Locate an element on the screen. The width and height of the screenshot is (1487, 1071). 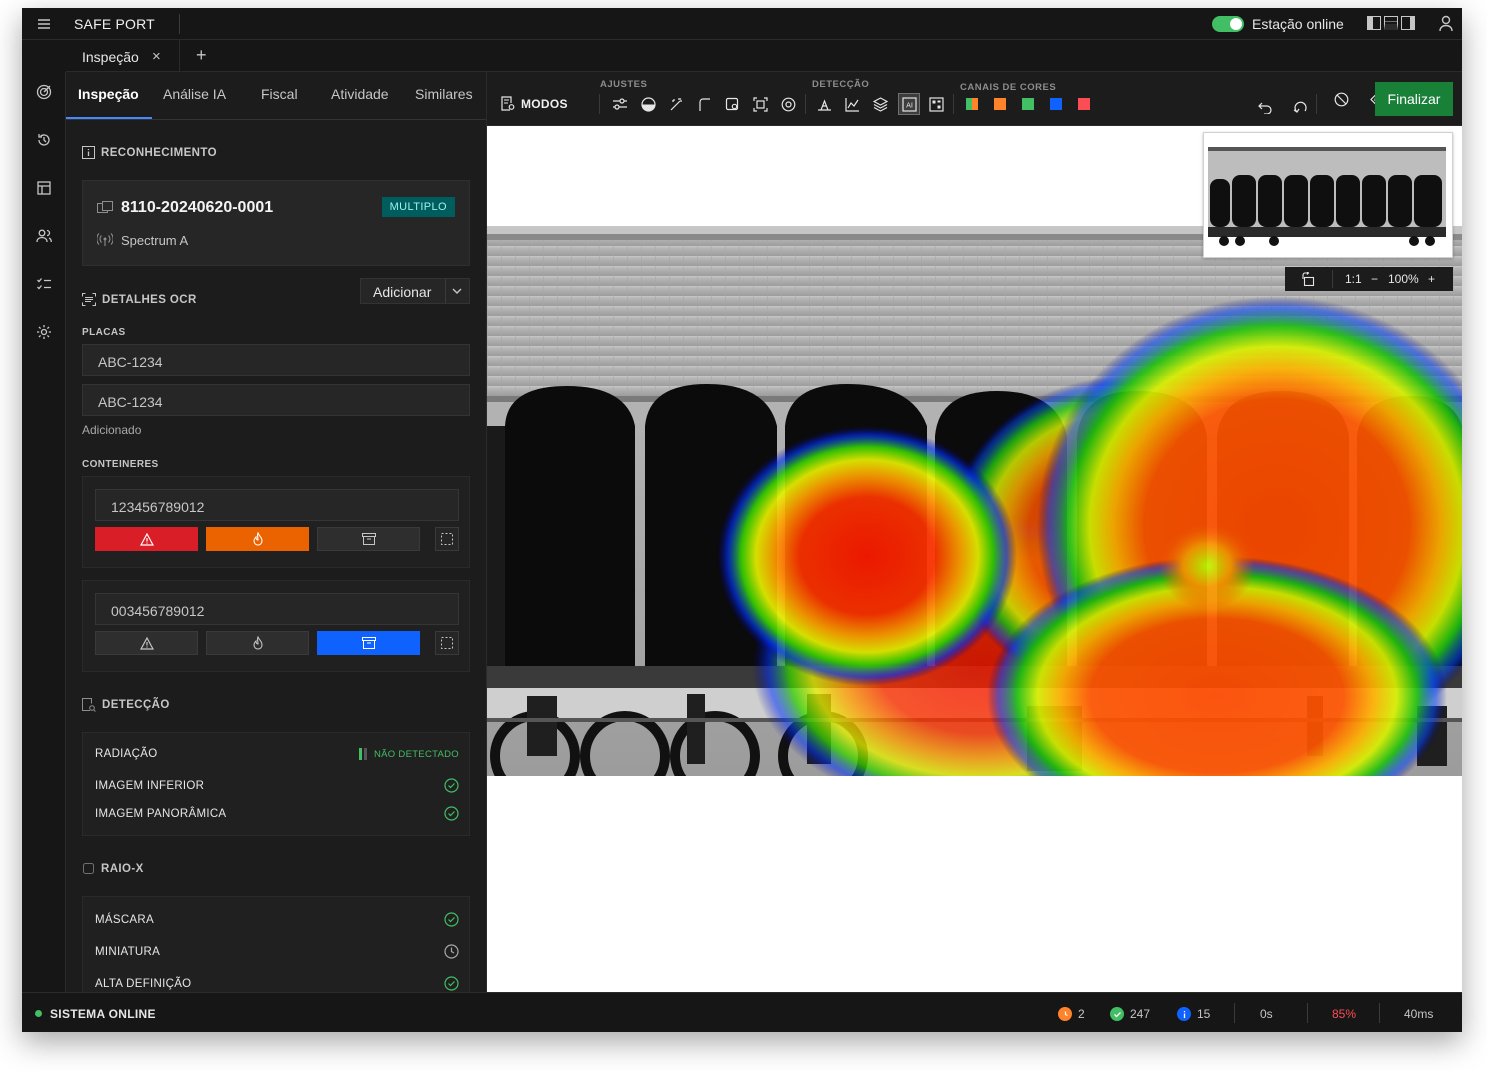
layout-switcher is located at coordinates (1391, 23).